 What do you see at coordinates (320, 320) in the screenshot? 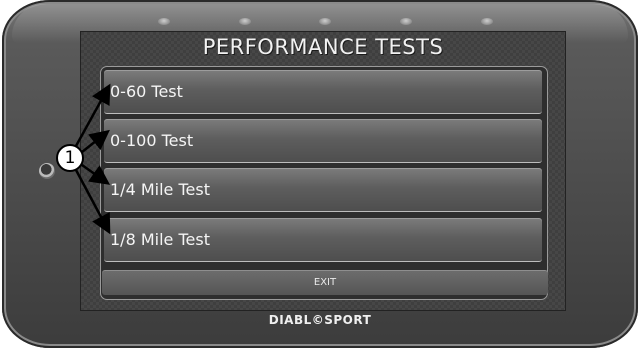
I see `brand-logo: DIABL©SPORT` at bounding box center [320, 320].